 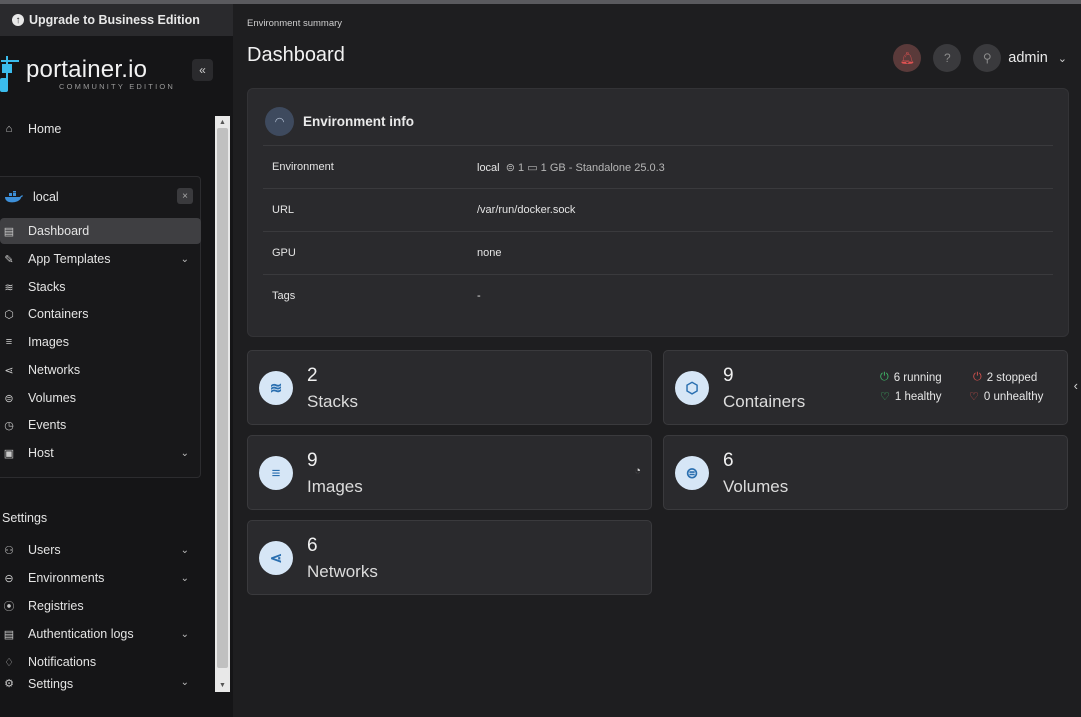 I want to click on sidebar-item-settings: ⚙ Settings ⌄, so click(x=100, y=684).